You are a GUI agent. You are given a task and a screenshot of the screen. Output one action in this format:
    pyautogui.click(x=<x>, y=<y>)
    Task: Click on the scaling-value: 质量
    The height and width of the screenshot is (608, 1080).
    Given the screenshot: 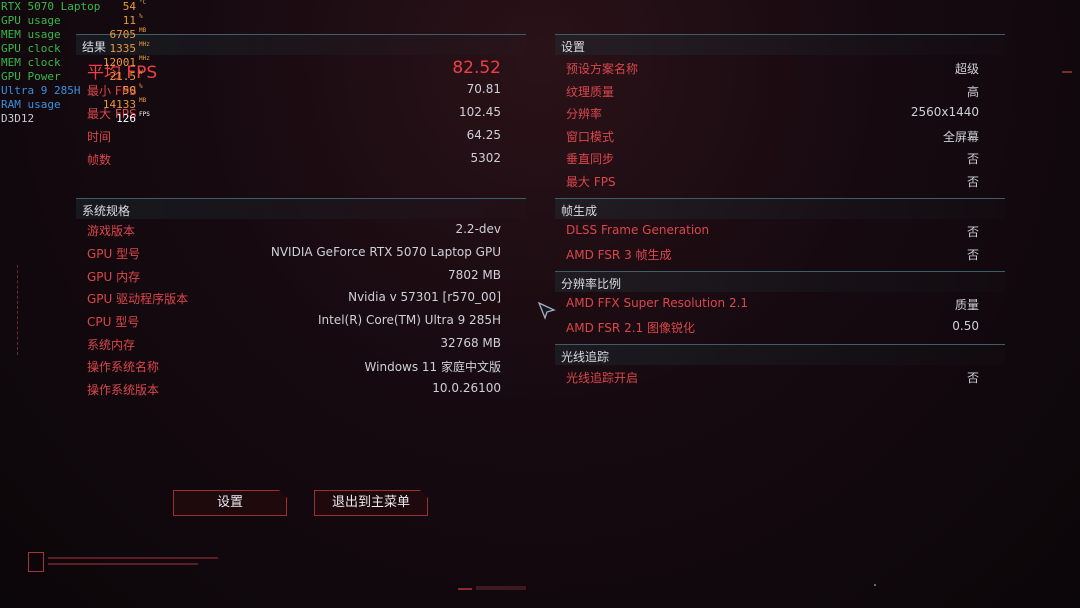 What is the action you would take?
    pyautogui.click(x=966, y=305)
    